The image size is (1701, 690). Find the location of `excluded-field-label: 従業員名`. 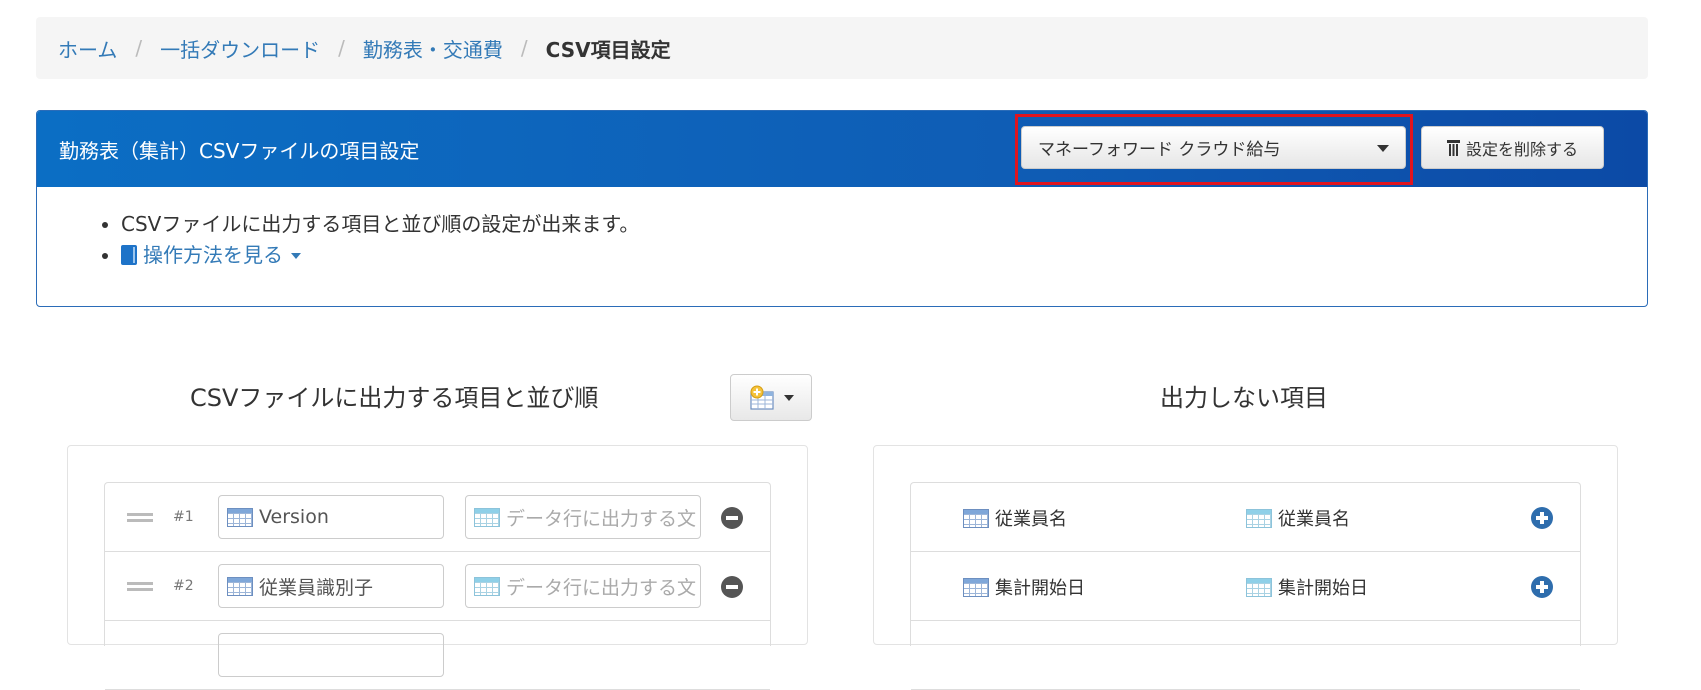

excluded-field-label: 従業員名 is located at coordinates (1031, 519).